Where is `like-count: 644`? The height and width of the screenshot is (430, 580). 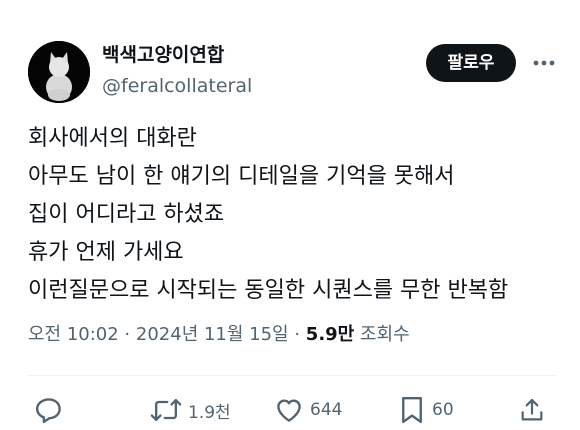 like-count: 644 is located at coordinates (326, 410).